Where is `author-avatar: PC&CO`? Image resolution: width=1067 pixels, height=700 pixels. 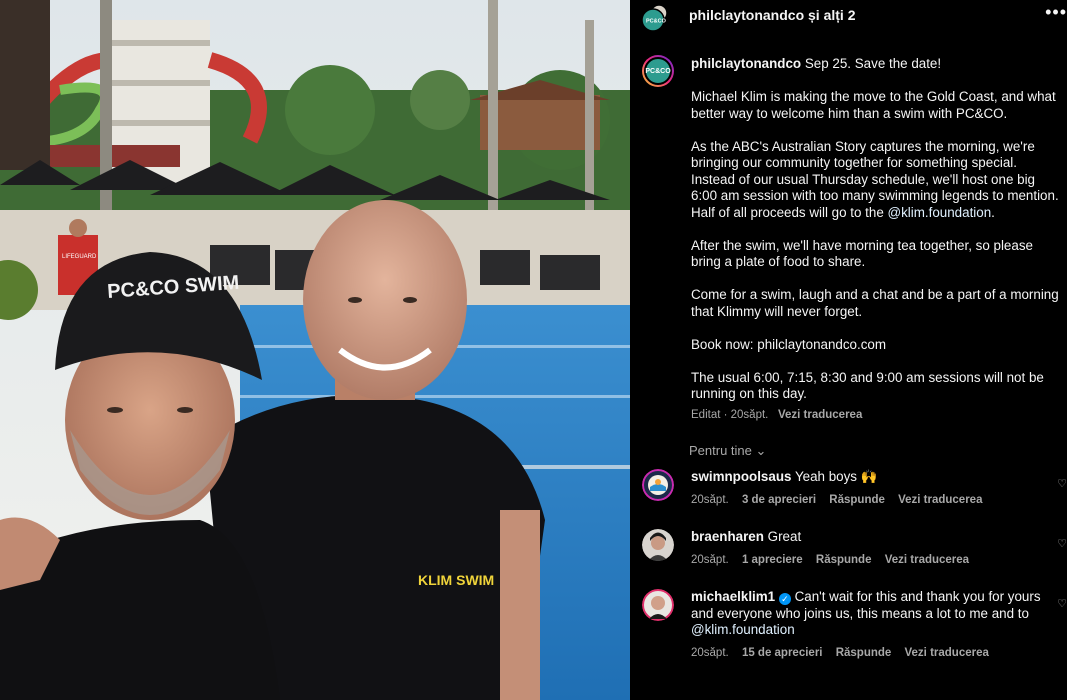
author-avatar: PC&CO is located at coordinates (658, 71).